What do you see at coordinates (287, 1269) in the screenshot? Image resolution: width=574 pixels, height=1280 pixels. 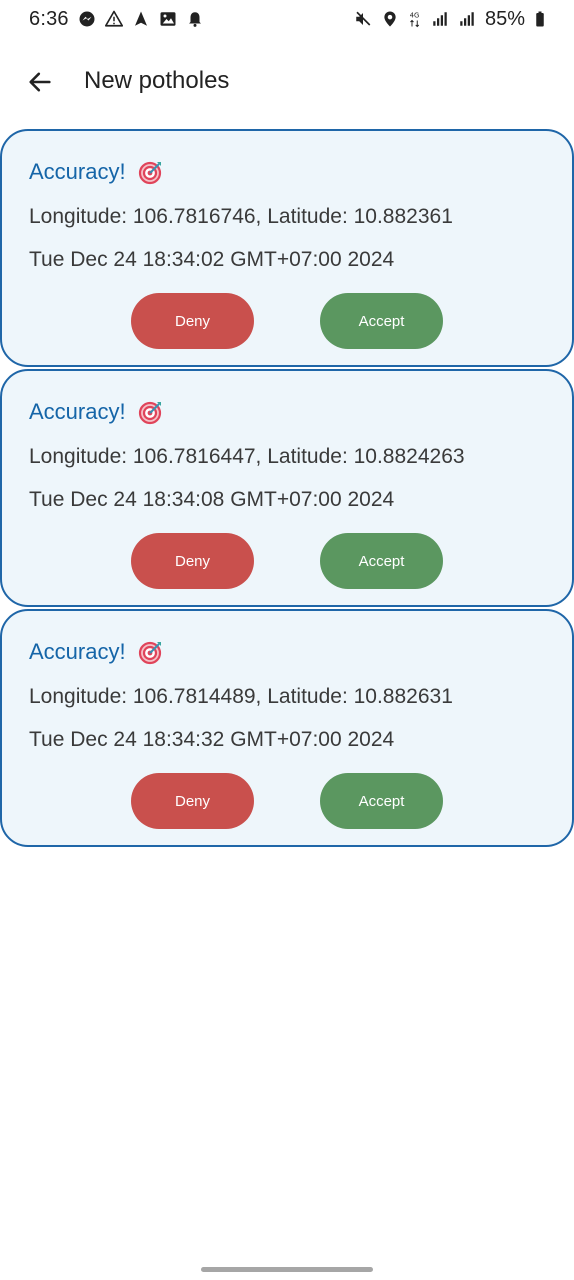 I see `home-indicator` at bounding box center [287, 1269].